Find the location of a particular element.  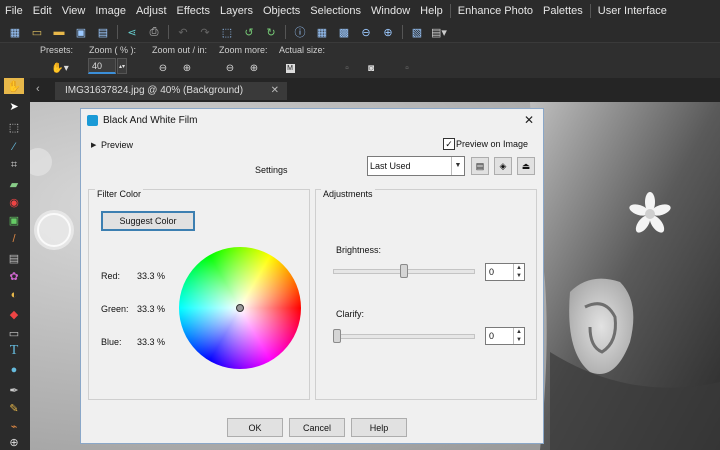

clarify-slider-track is located at coordinates (404, 336).